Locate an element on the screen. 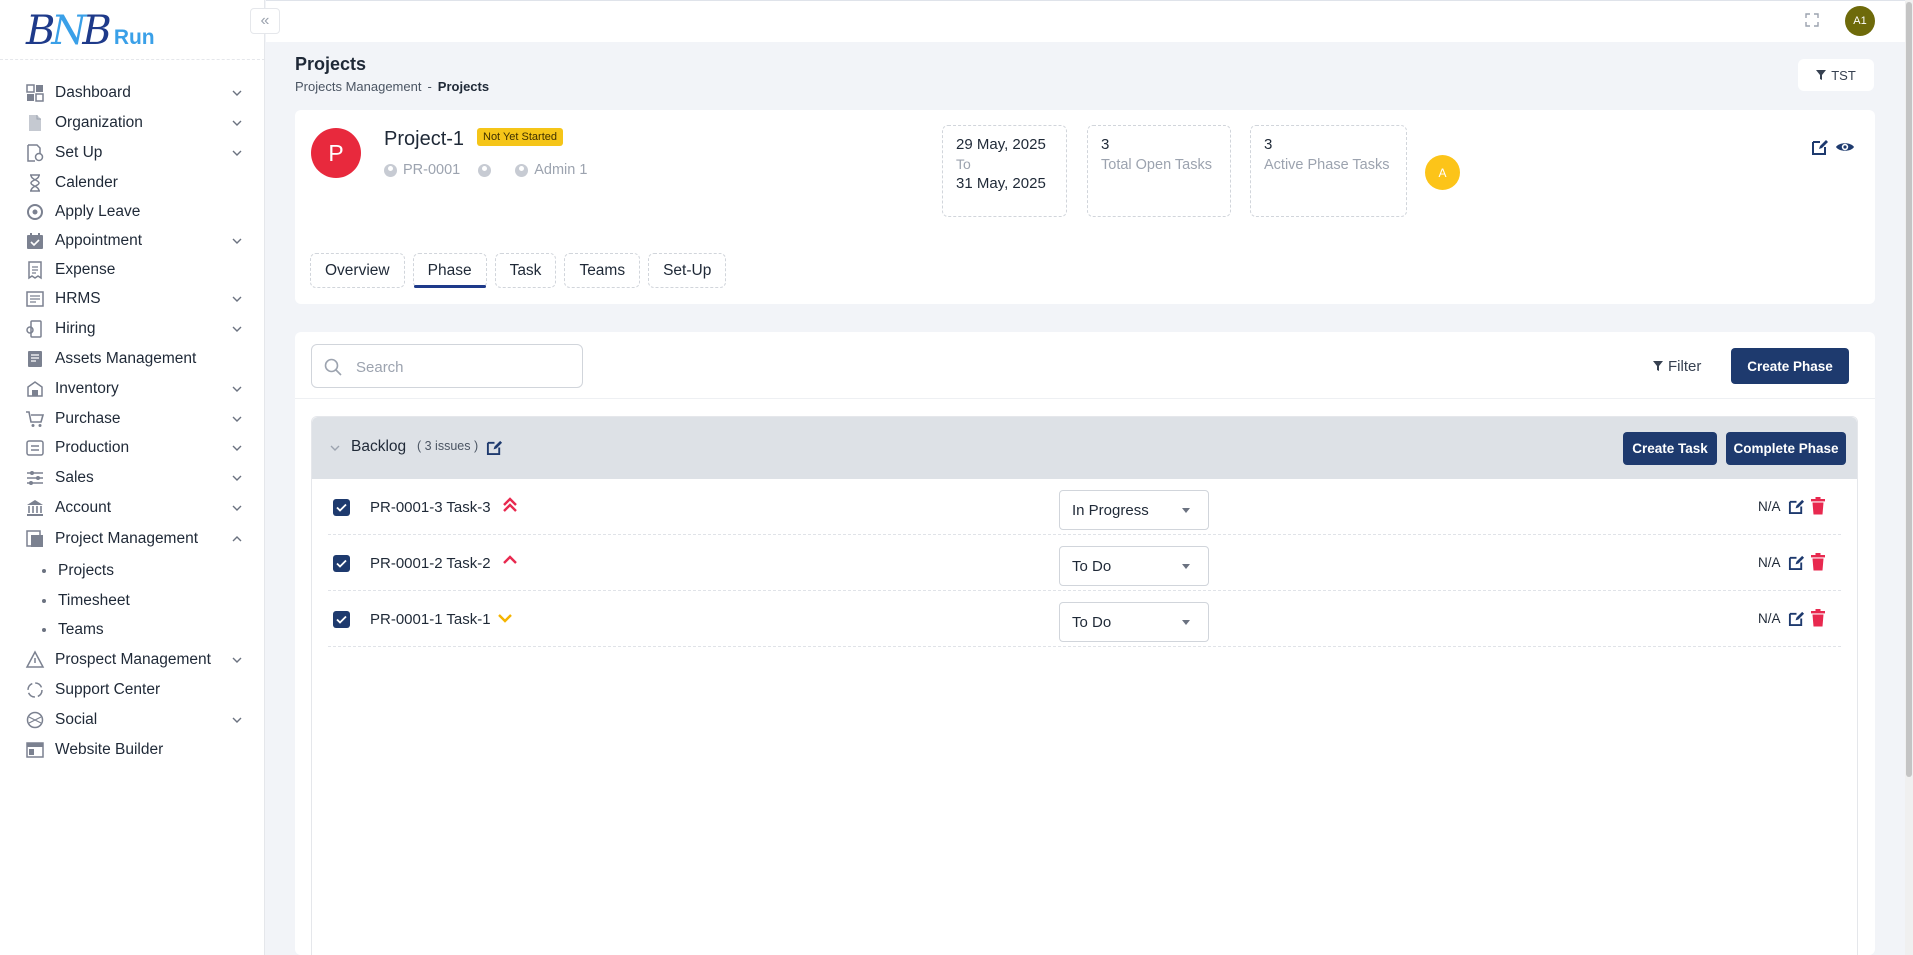 The width and height of the screenshot is (1913, 955). sidebar-item-label: Project Management is located at coordinates (127, 538).